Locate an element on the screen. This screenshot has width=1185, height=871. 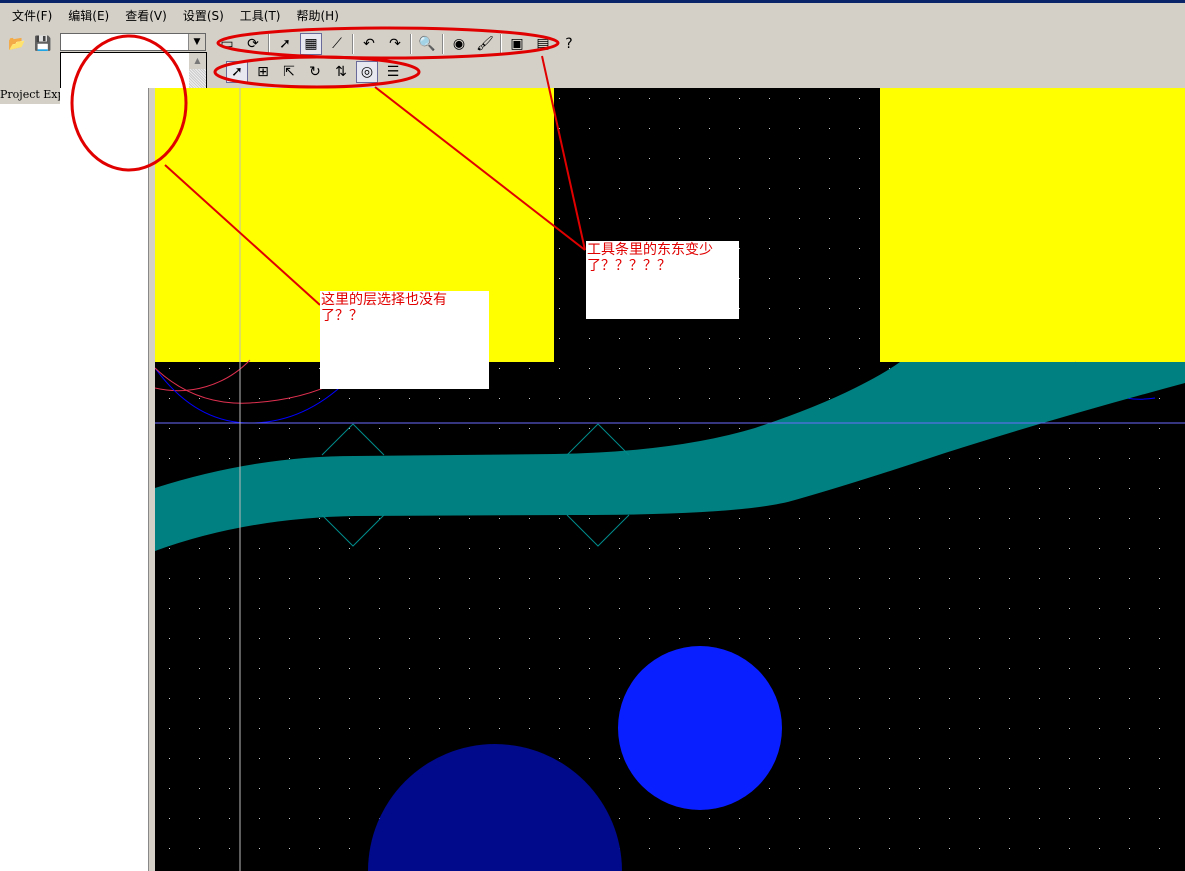
rotate-icon: ↻ is located at coordinates (315, 72).